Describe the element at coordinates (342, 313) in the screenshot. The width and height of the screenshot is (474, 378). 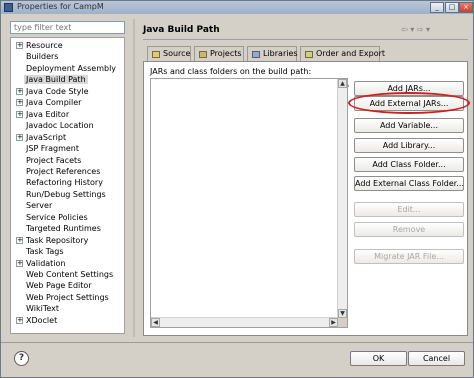
I see `scroll-down-icon: ▼` at that location.